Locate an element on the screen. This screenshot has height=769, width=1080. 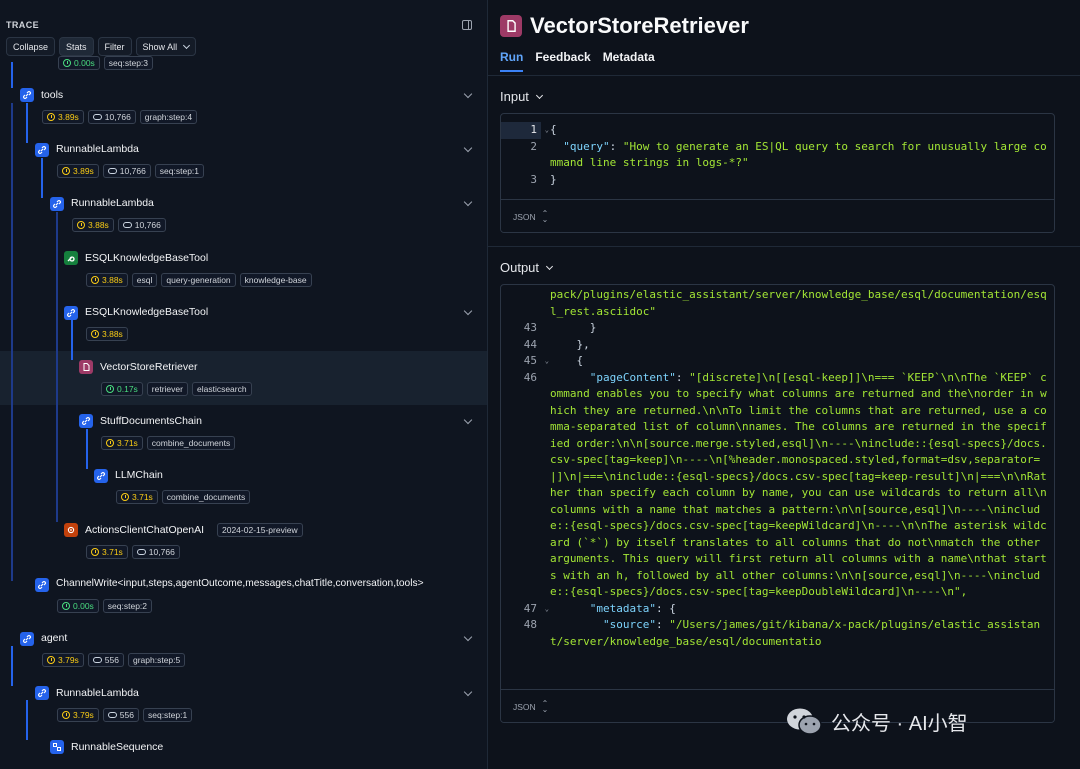
node-stats: 3.88s 10,766 is located at coordinates (119, 225).